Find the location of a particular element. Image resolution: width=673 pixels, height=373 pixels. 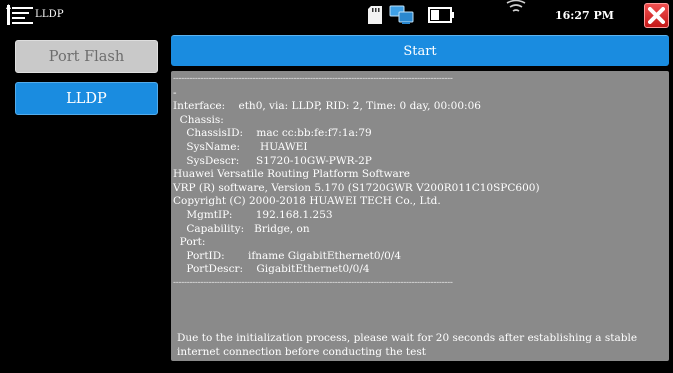

sidebar-item-lldp: LLDP is located at coordinates (86, 98).